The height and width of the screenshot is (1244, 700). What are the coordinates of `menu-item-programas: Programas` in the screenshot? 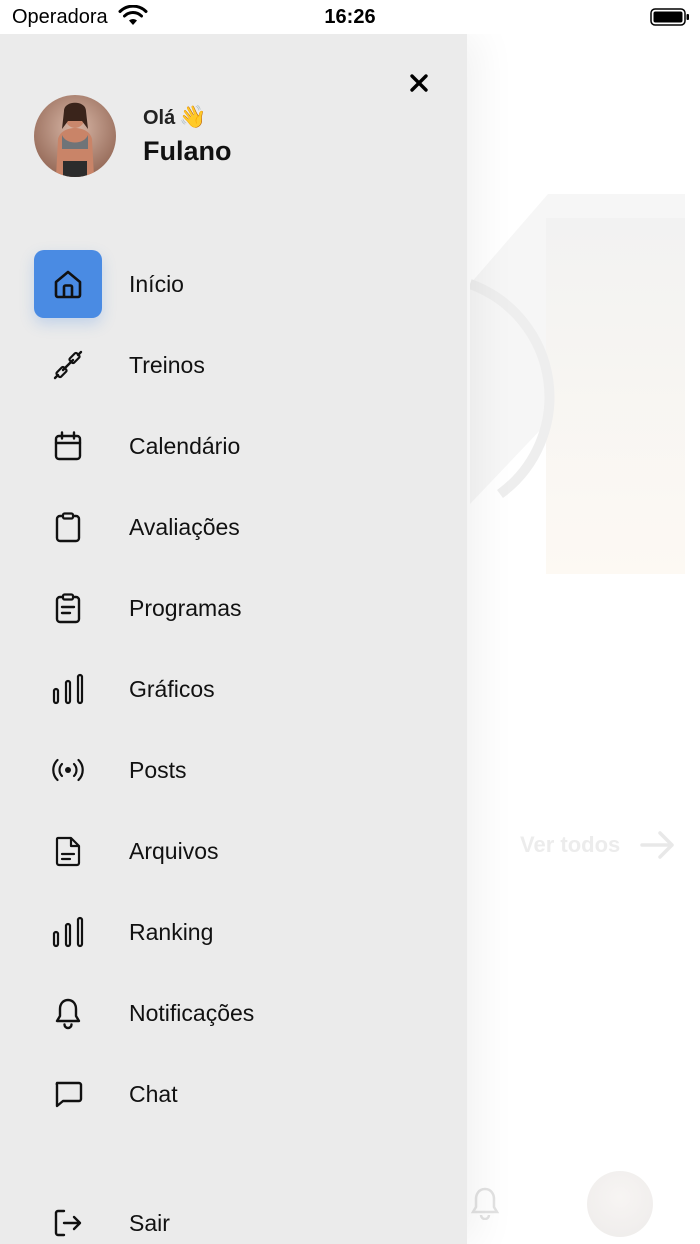 It's located at (233, 608).